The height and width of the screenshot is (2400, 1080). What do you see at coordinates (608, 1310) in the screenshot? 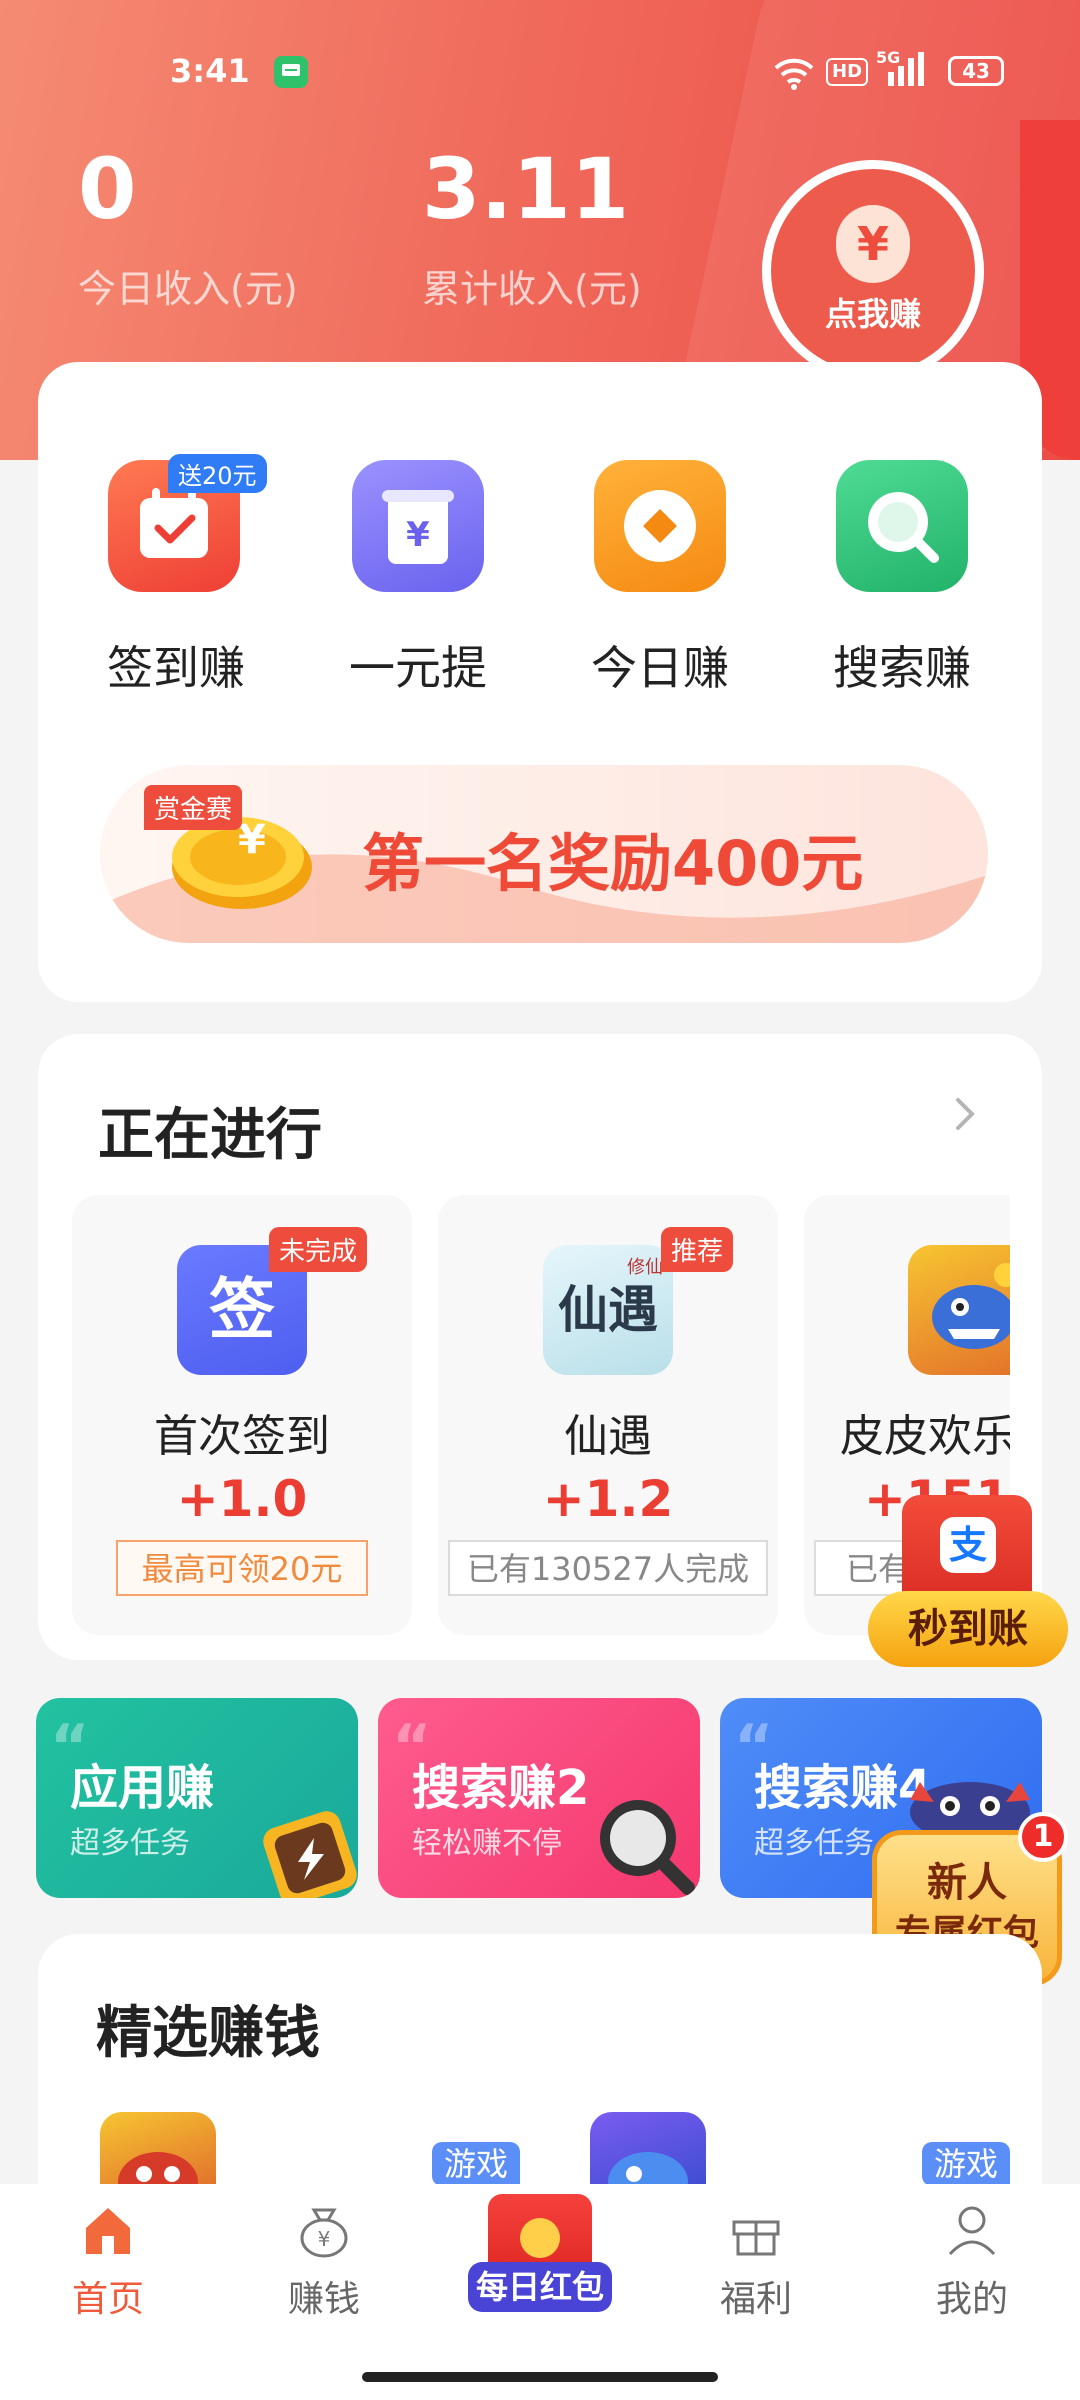
I see `game-xianyu-icon: 仙遇 修仙` at bounding box center [608, 1310].